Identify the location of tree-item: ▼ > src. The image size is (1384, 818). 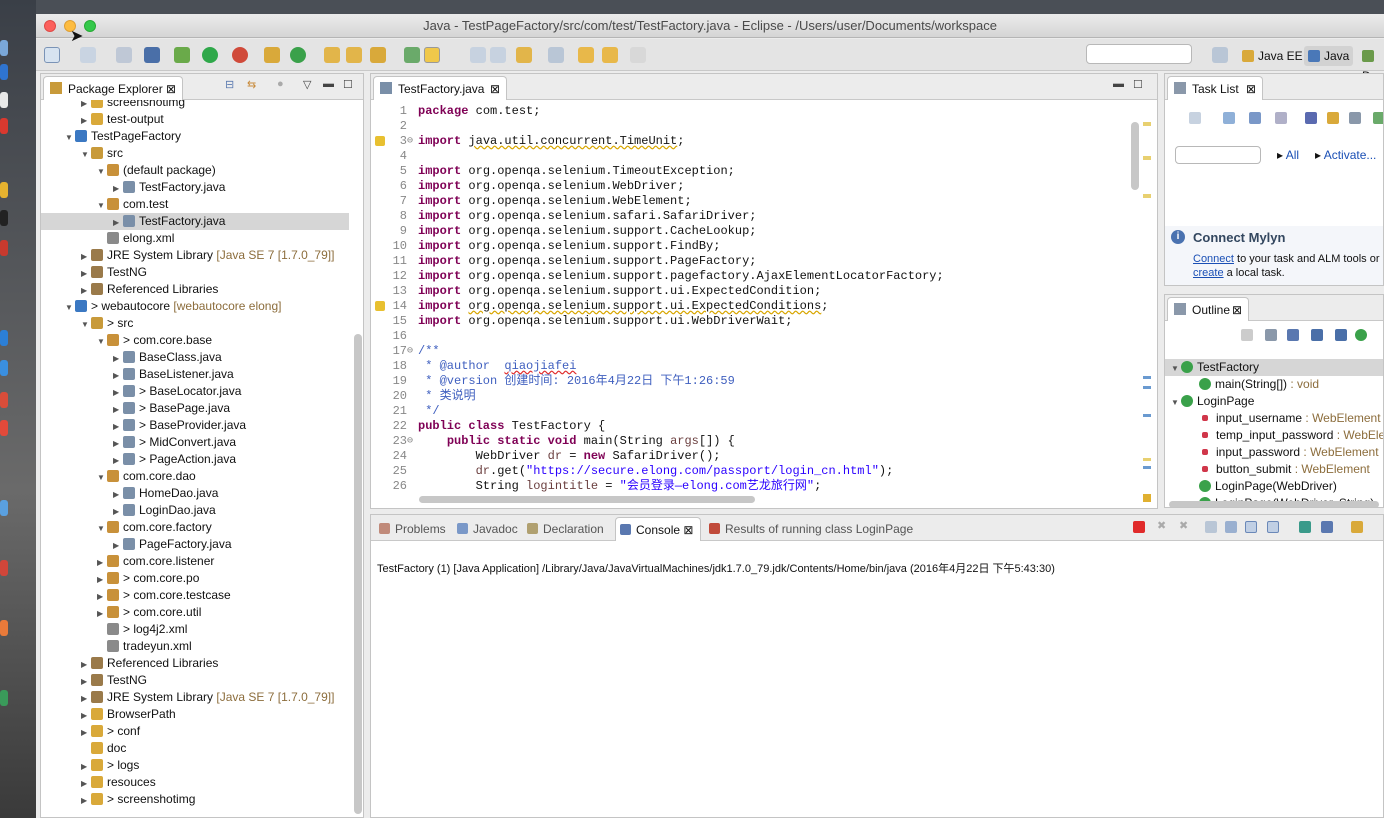
(195, 323).